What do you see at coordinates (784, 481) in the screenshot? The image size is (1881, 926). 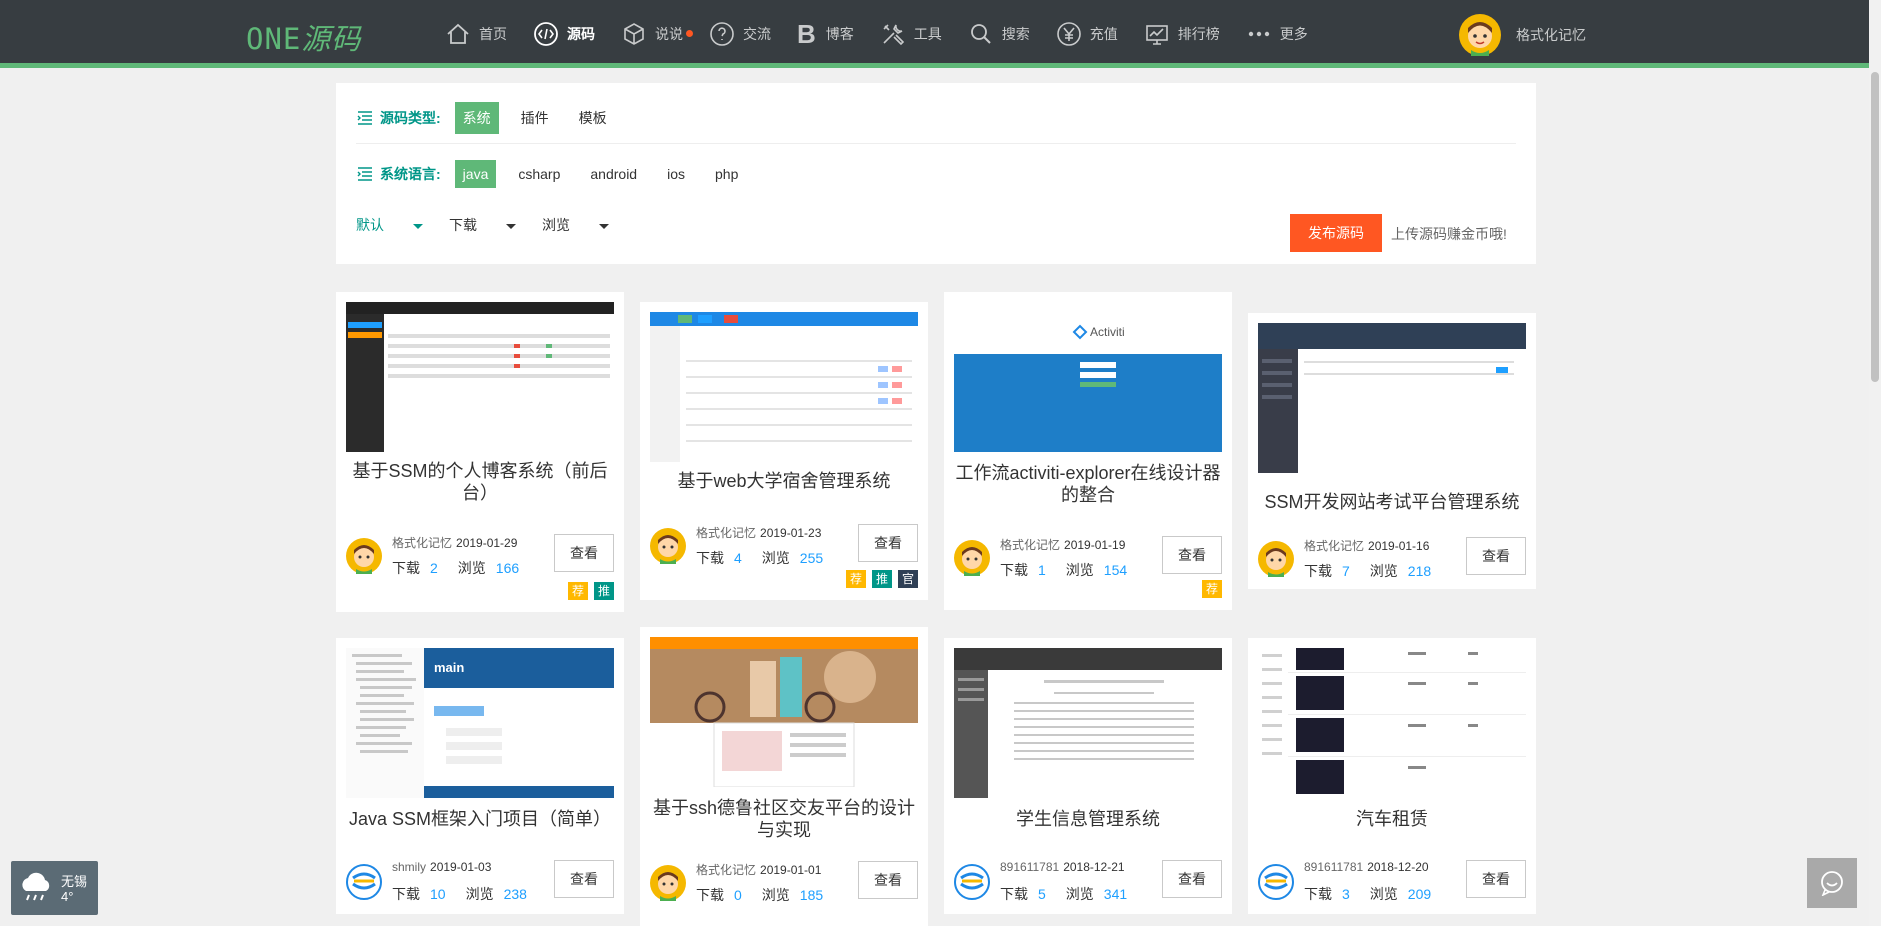 I see `card-title: 基于web大学宿舍管理系统` at bounding box center [784, 481].